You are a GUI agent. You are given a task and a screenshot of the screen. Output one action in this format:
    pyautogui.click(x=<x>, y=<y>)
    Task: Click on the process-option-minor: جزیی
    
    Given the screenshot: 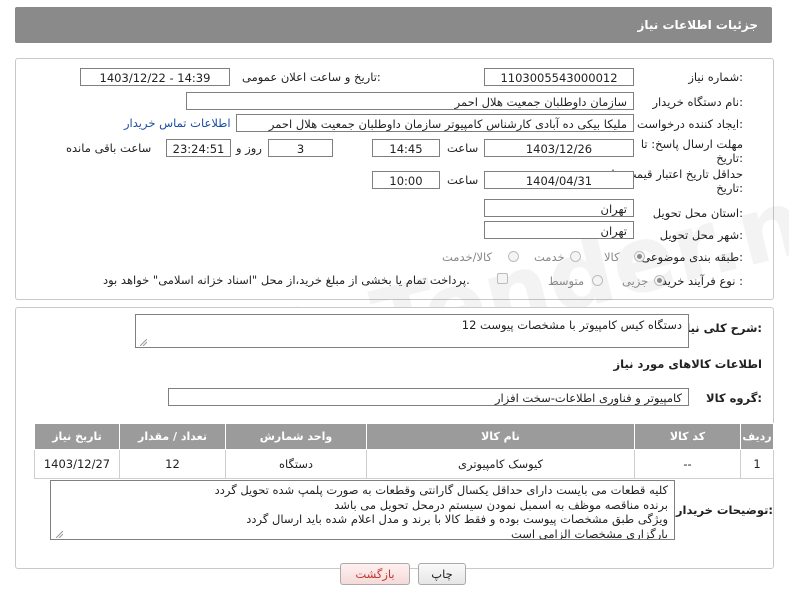 What is the action you would take?
    pyautogui.click(x=635, y=281)
    